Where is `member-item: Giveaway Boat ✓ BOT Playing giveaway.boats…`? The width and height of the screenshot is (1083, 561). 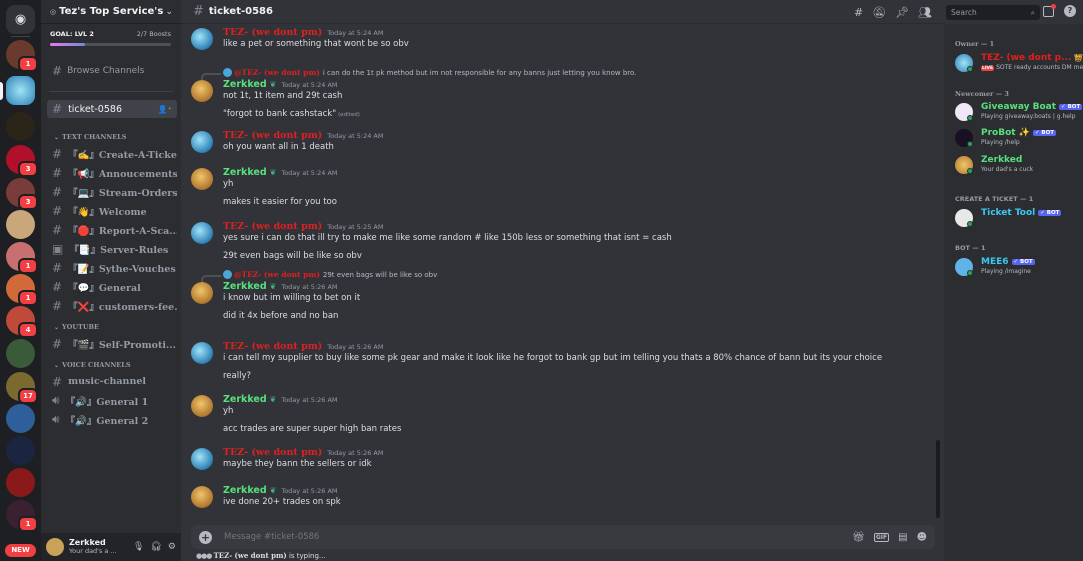
member-item: Giveaway Boat ✓ BOT Playing giveaway.boats… is located at coordinates (1019, 113).